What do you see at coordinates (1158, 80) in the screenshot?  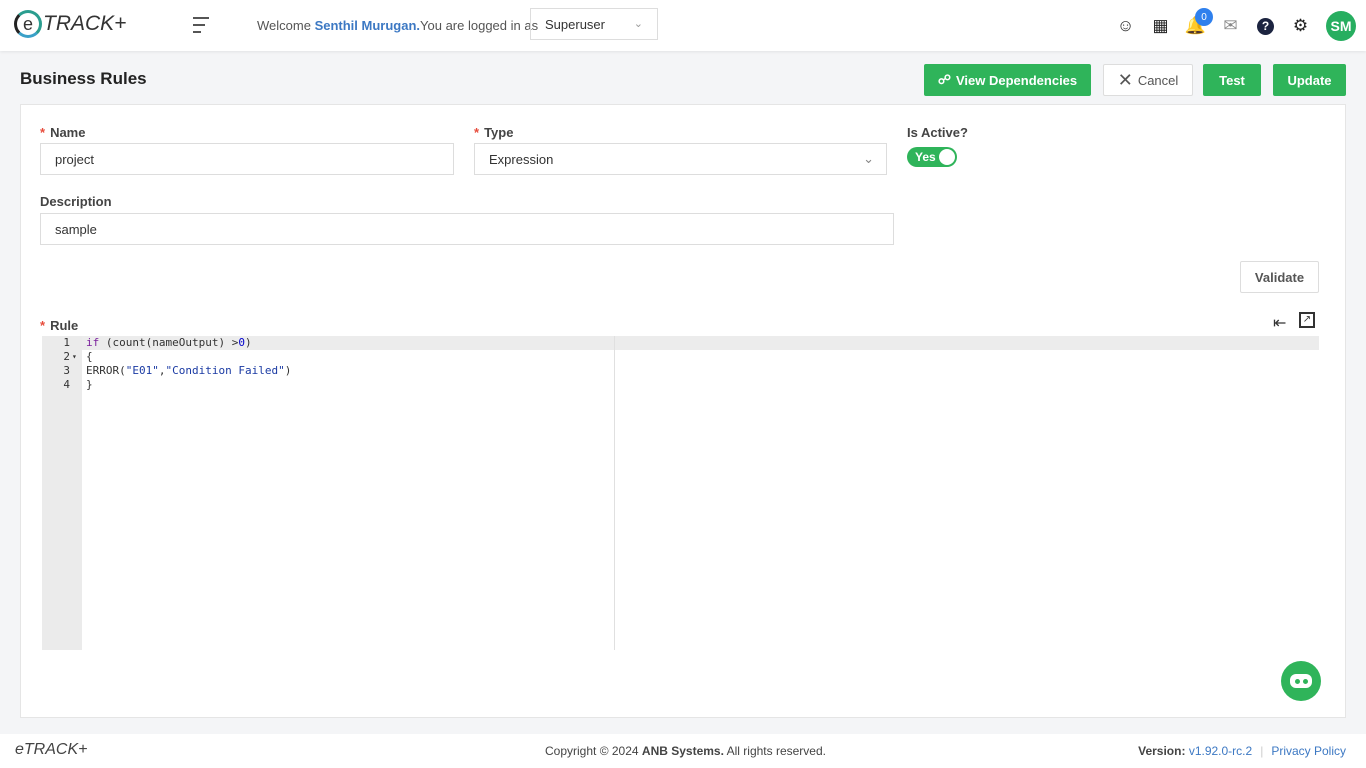 I see `cancel-label: Cancel` at bounding box center [1158, 80].